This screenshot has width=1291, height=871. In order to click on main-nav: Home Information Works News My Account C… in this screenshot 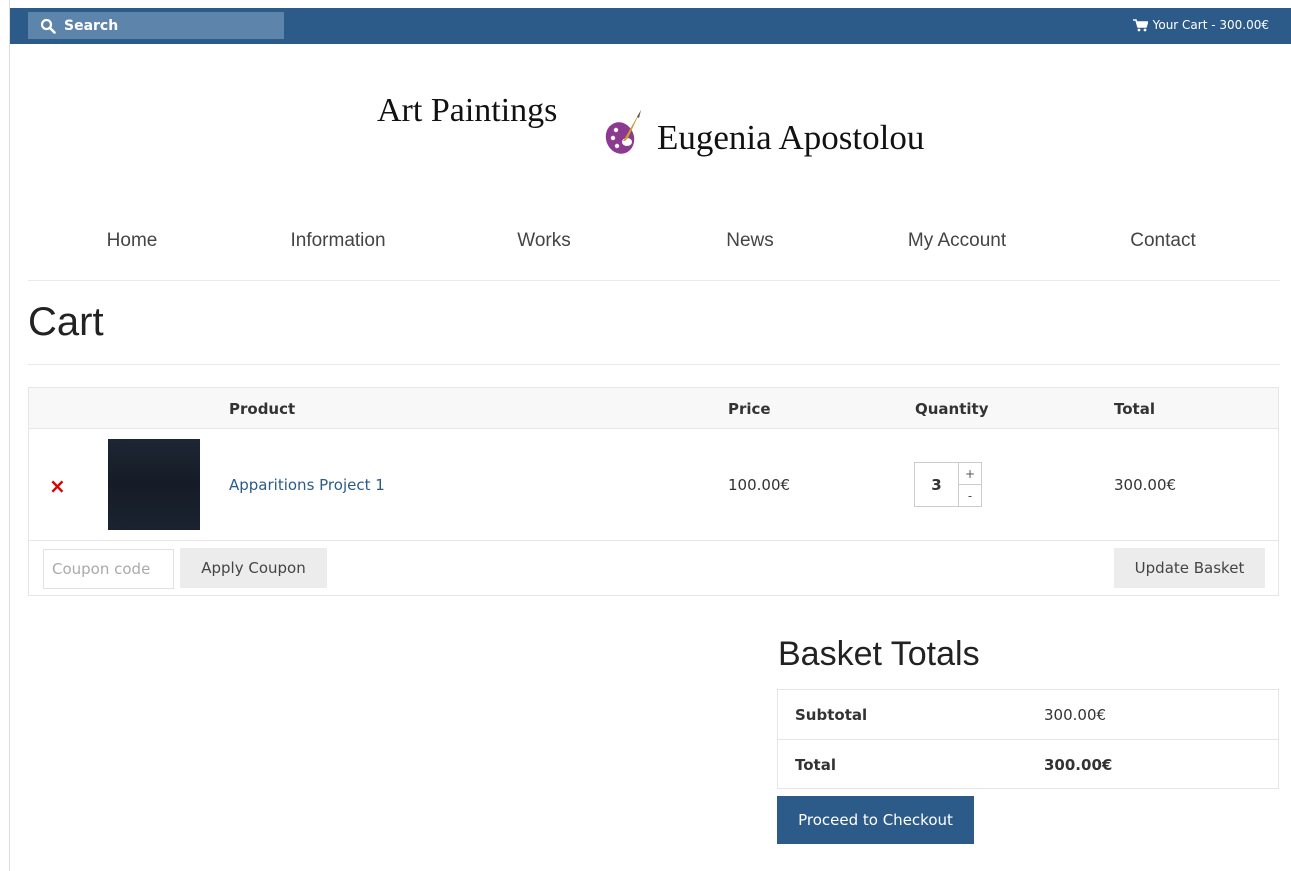, I will do `click(654, 242)`.